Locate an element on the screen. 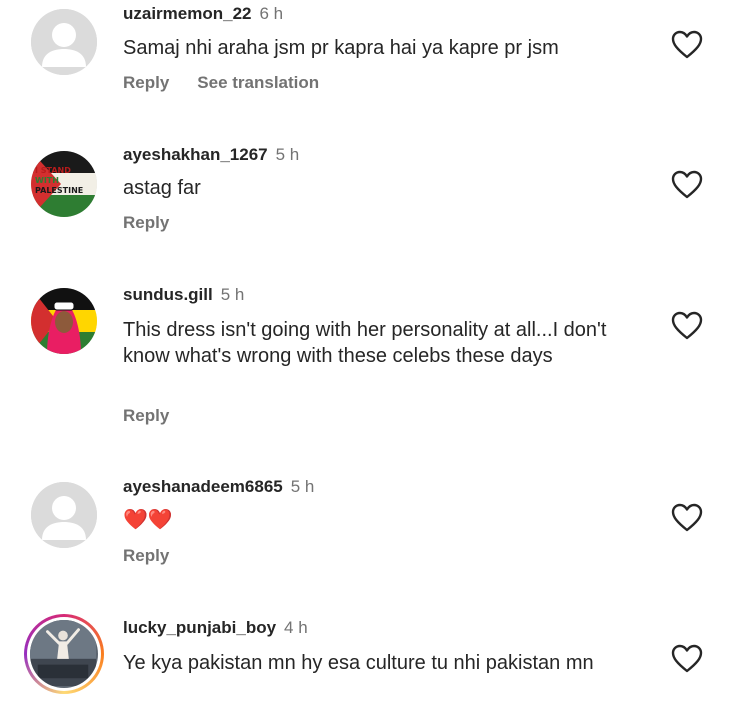 This screenshot has height=704, width=740. username: sundus.gill is located at coordinates (168, 294).